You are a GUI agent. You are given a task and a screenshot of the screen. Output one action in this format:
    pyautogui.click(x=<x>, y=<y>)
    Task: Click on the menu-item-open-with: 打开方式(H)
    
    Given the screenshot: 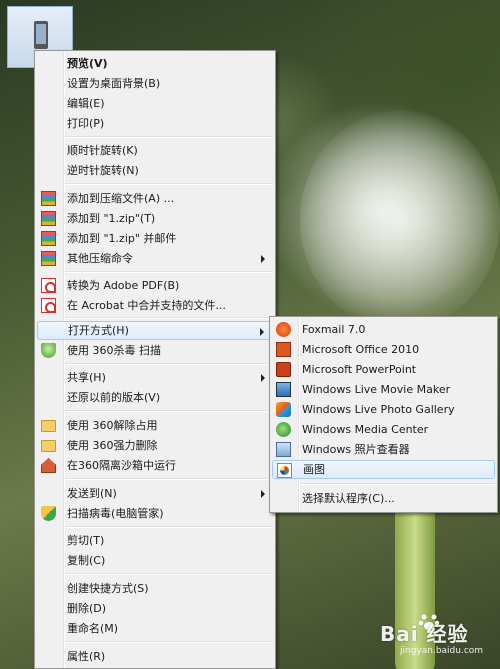 What is the action you would take?
    pyautogui.click(x=155, y=330)
    